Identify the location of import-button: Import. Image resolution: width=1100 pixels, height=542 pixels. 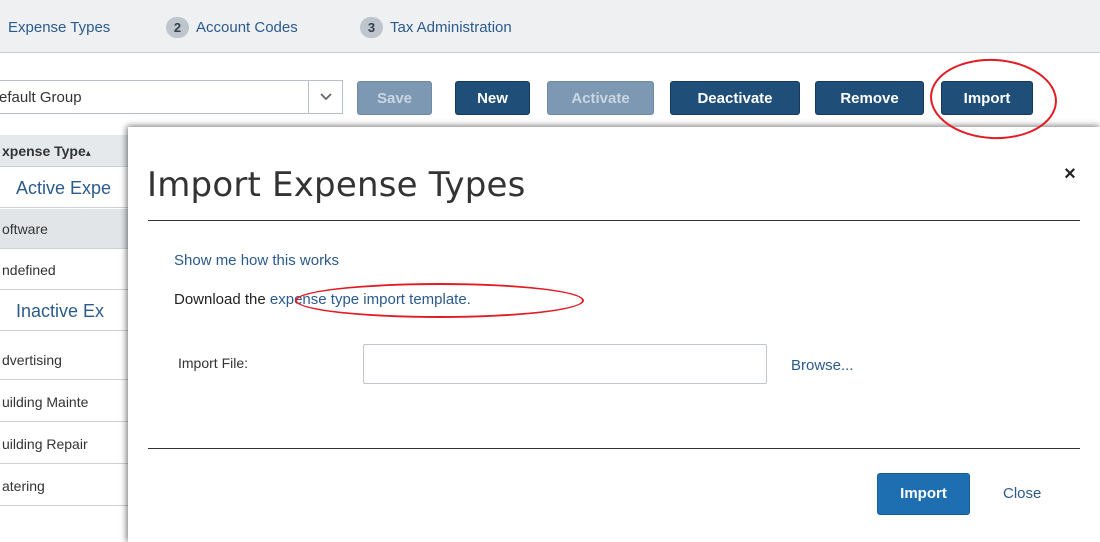
(987, 98).